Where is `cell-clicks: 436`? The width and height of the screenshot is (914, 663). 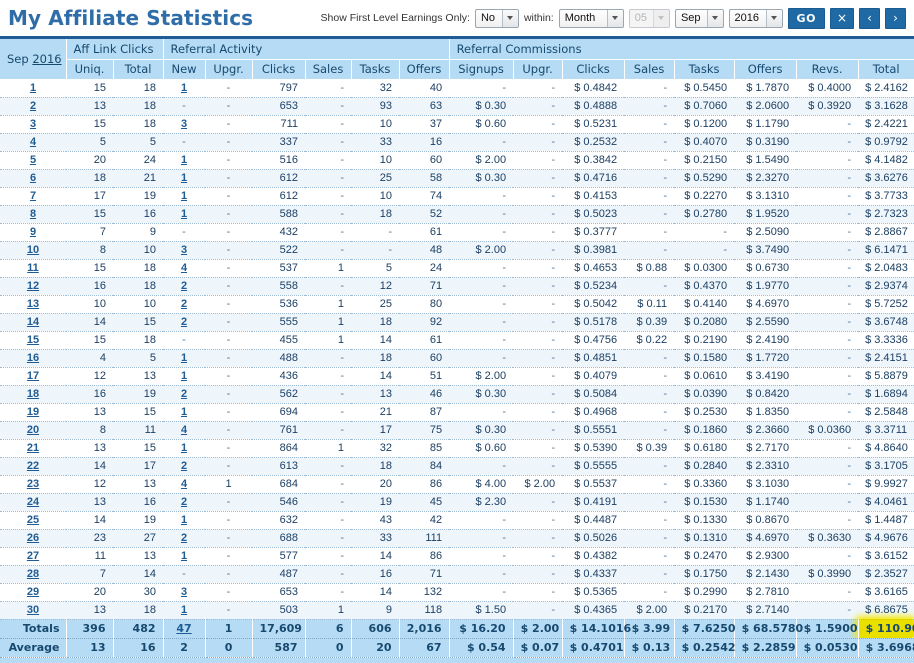
cell-clicks: 436 is located at coordinates (279, 376).